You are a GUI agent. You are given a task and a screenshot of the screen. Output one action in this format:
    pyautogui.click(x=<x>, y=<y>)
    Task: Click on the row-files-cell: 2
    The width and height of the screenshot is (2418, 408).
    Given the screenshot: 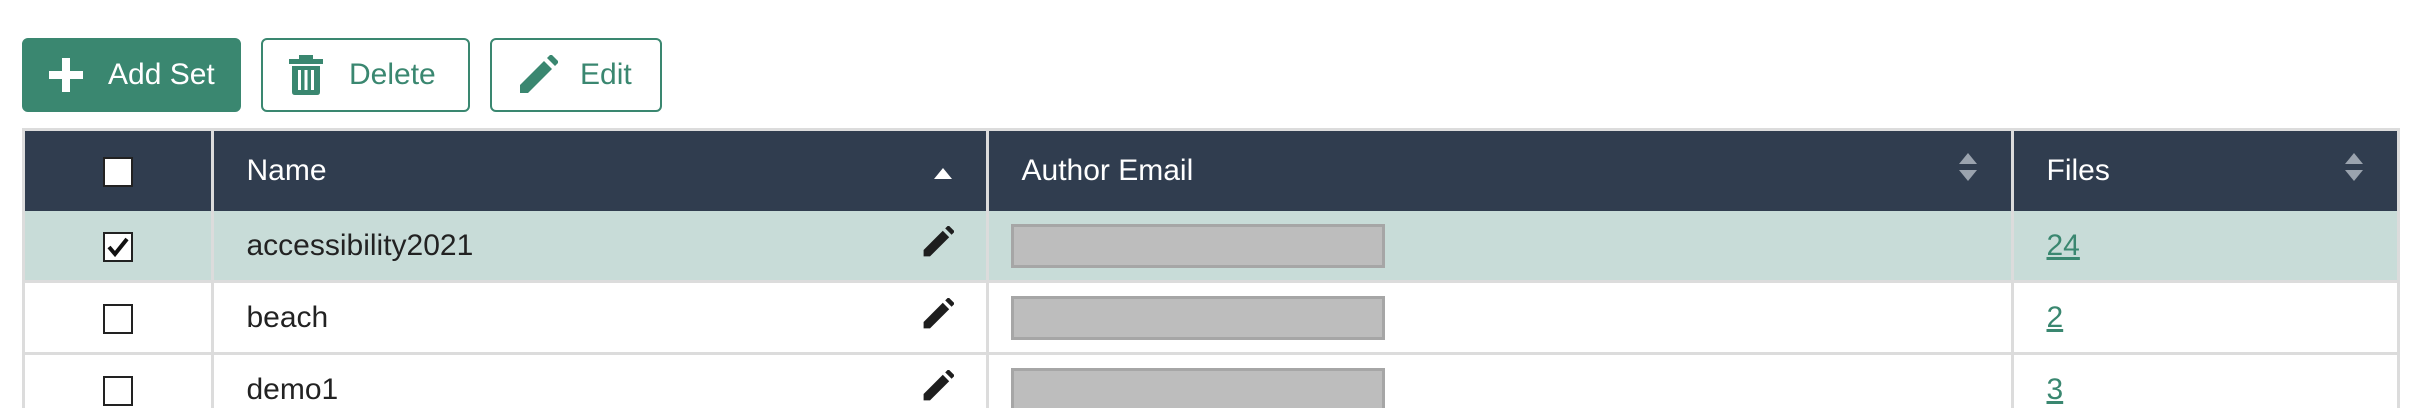 What is the action you would take?
    pyautogui.click(x=2204, y=318)
    